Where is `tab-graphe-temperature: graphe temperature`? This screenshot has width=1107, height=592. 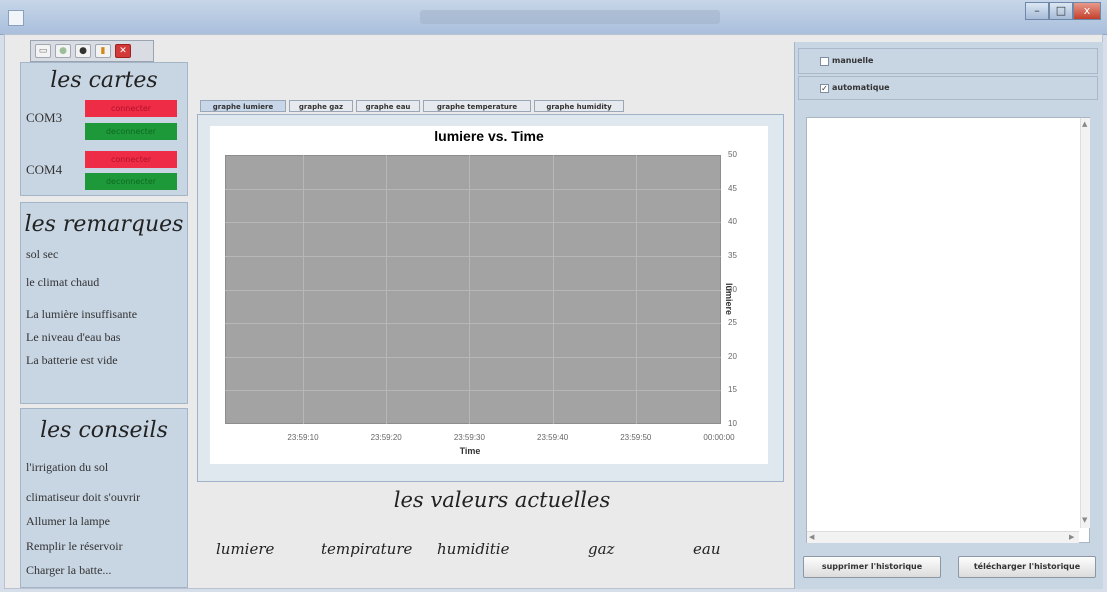
tab-graphe-temperature: graphe temperature is located at coordinates (477, 106).